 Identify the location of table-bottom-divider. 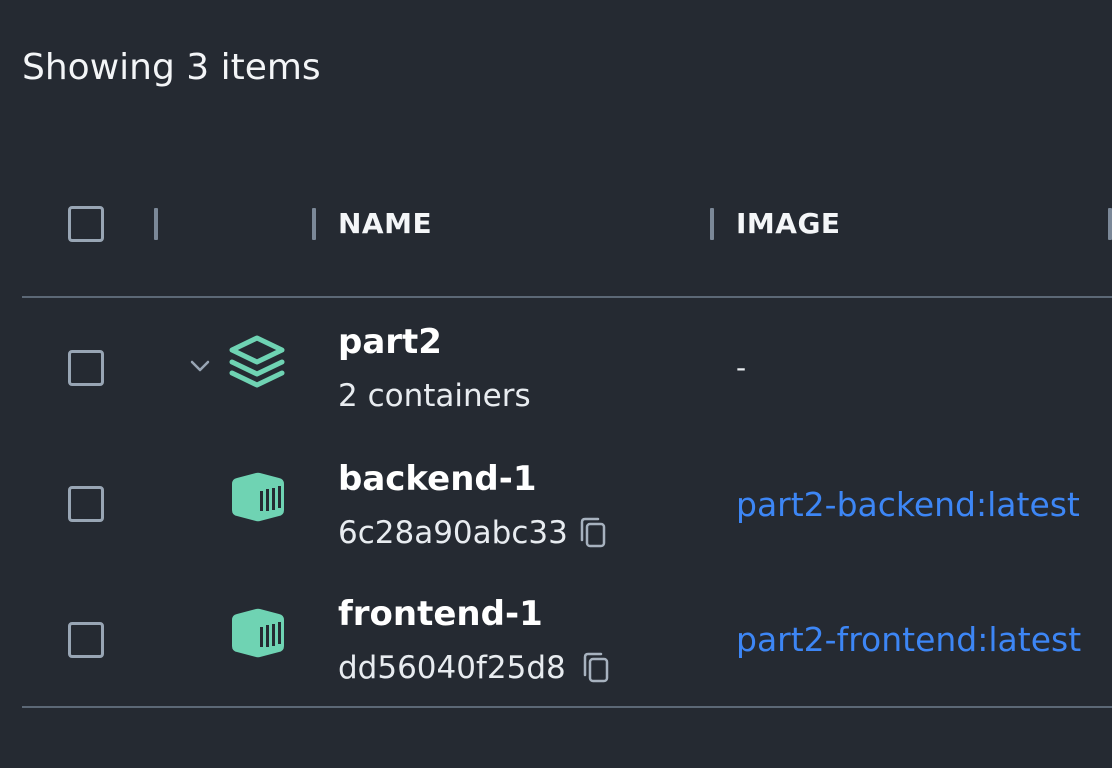
(567, 707).